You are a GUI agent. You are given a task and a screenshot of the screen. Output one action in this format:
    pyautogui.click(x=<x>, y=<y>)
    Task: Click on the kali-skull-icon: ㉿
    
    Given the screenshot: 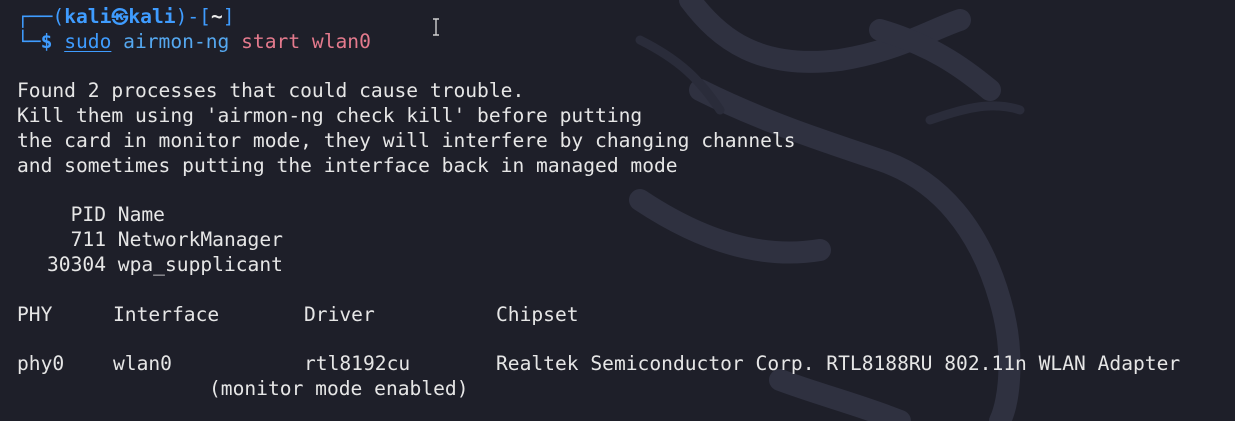 What is the action you would take?
    pyautogui.click(x=120, y=18)
    